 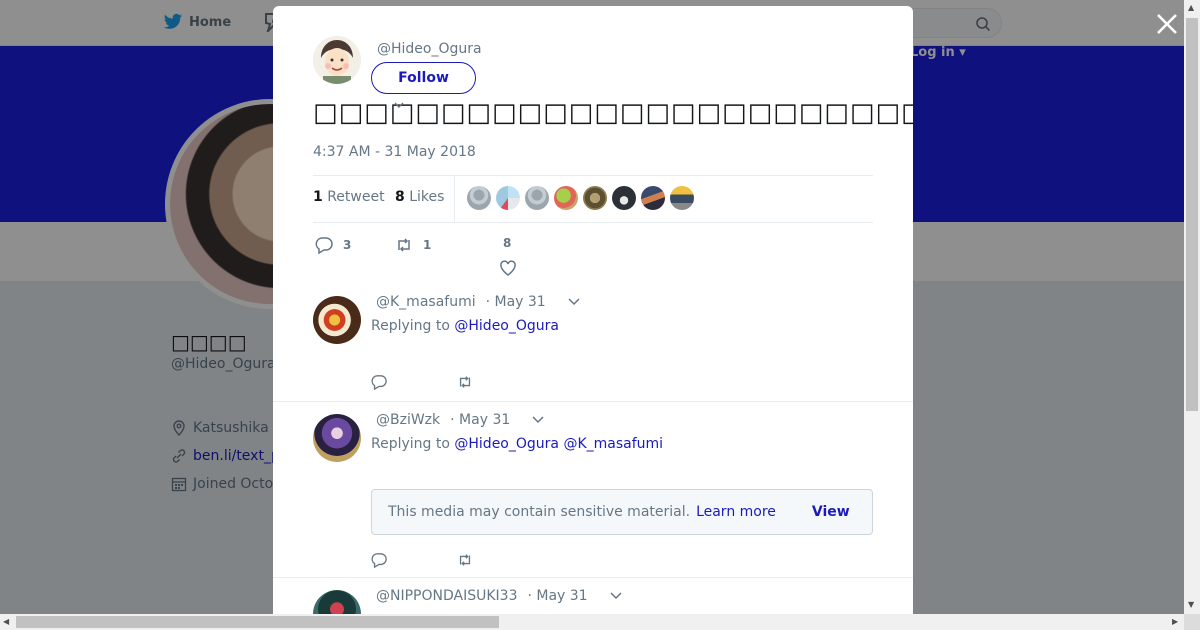 What do you see at coordinates (427, 245) in the screenshot?
I see `retweet-action-count: 1` at bounding box center [427, 245].